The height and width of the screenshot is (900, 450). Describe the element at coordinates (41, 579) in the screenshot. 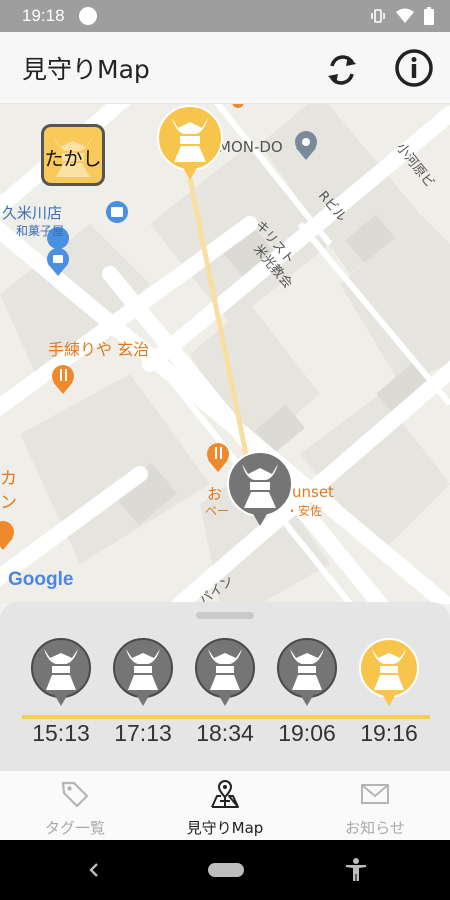

I see `google-logo: Google` at that location.